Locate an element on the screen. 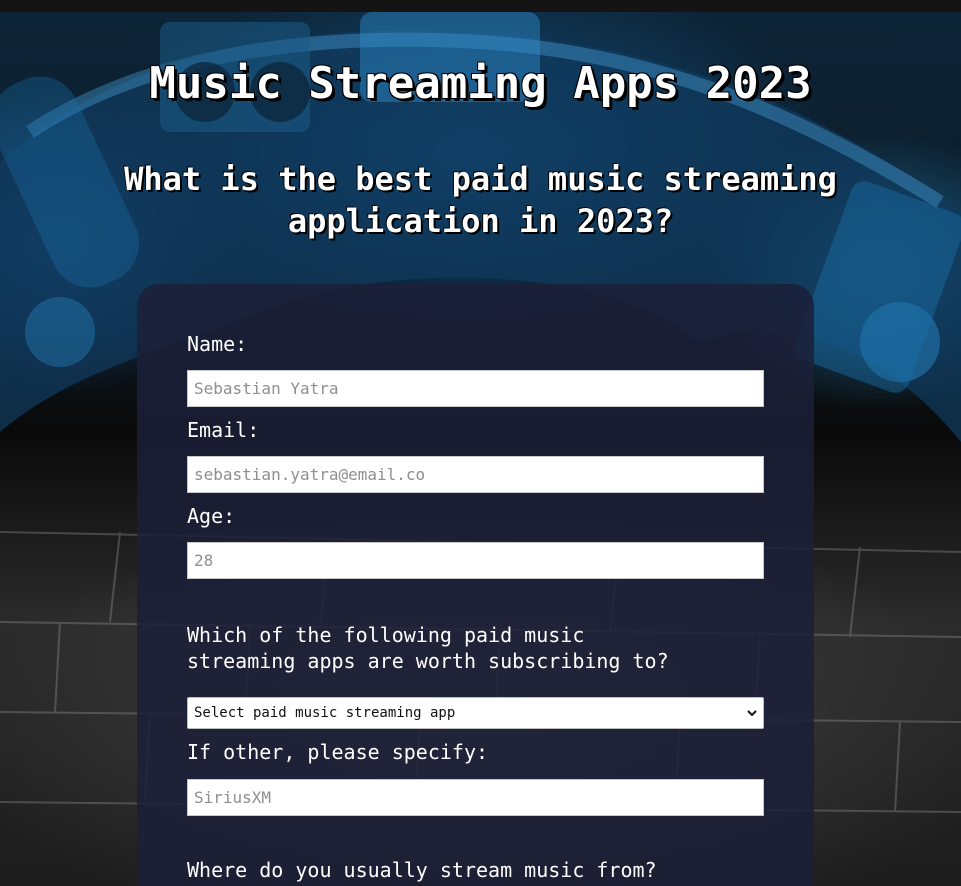 This screenshot has width=961, height=886. name-input is located at coordinates (475, 388).